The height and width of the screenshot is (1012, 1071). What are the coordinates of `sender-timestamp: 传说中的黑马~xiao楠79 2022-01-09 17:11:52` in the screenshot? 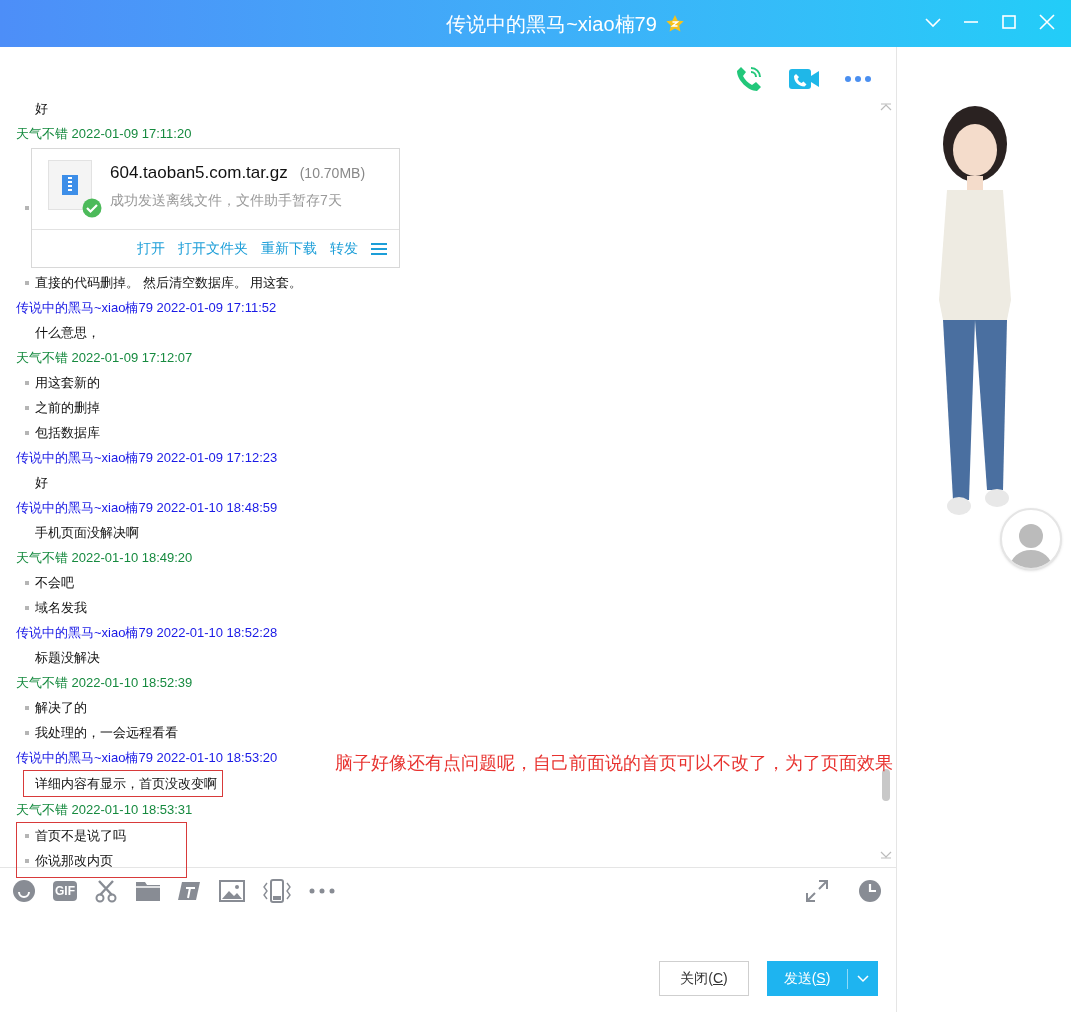 It's located at (146, 308).